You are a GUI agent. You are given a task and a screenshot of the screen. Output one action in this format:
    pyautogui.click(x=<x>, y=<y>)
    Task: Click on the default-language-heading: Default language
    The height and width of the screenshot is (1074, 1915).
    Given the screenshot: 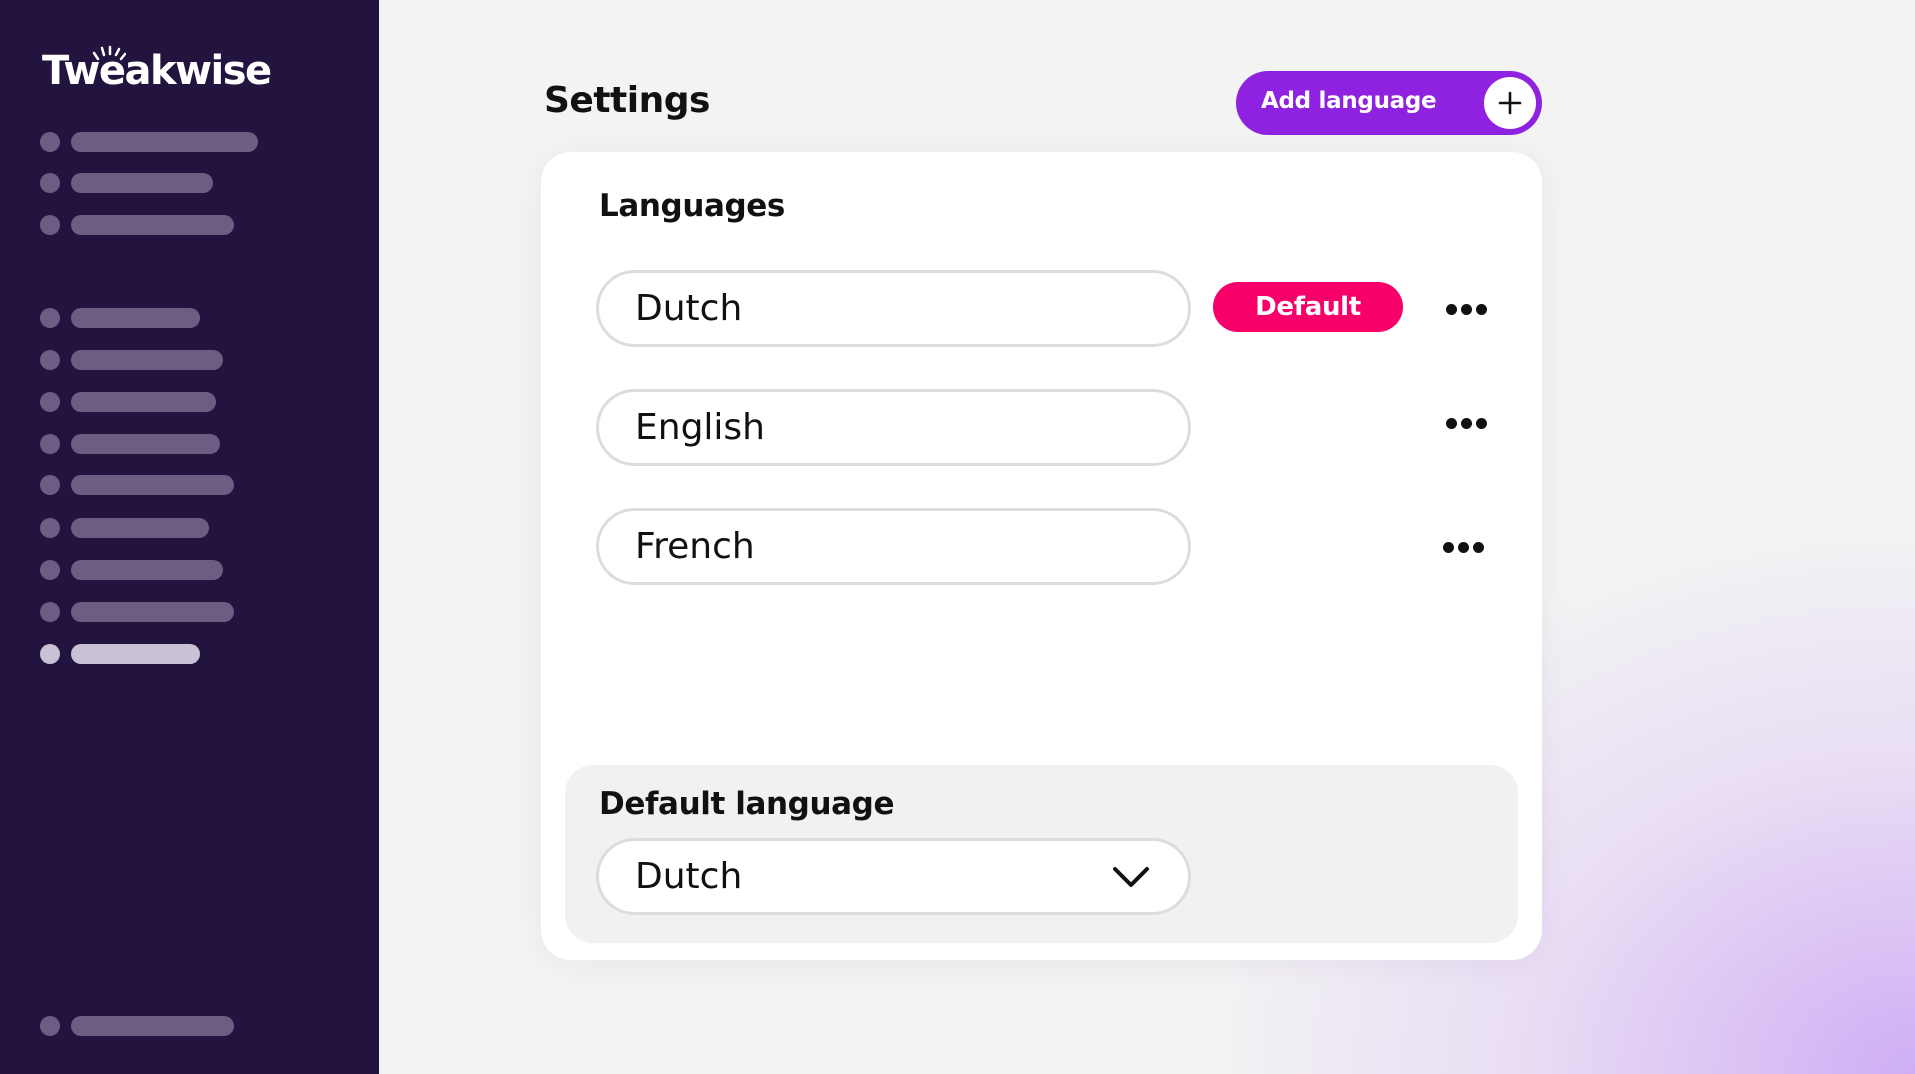 What is the action you would take?
    pyautogui.click(x=747, y=804)
    